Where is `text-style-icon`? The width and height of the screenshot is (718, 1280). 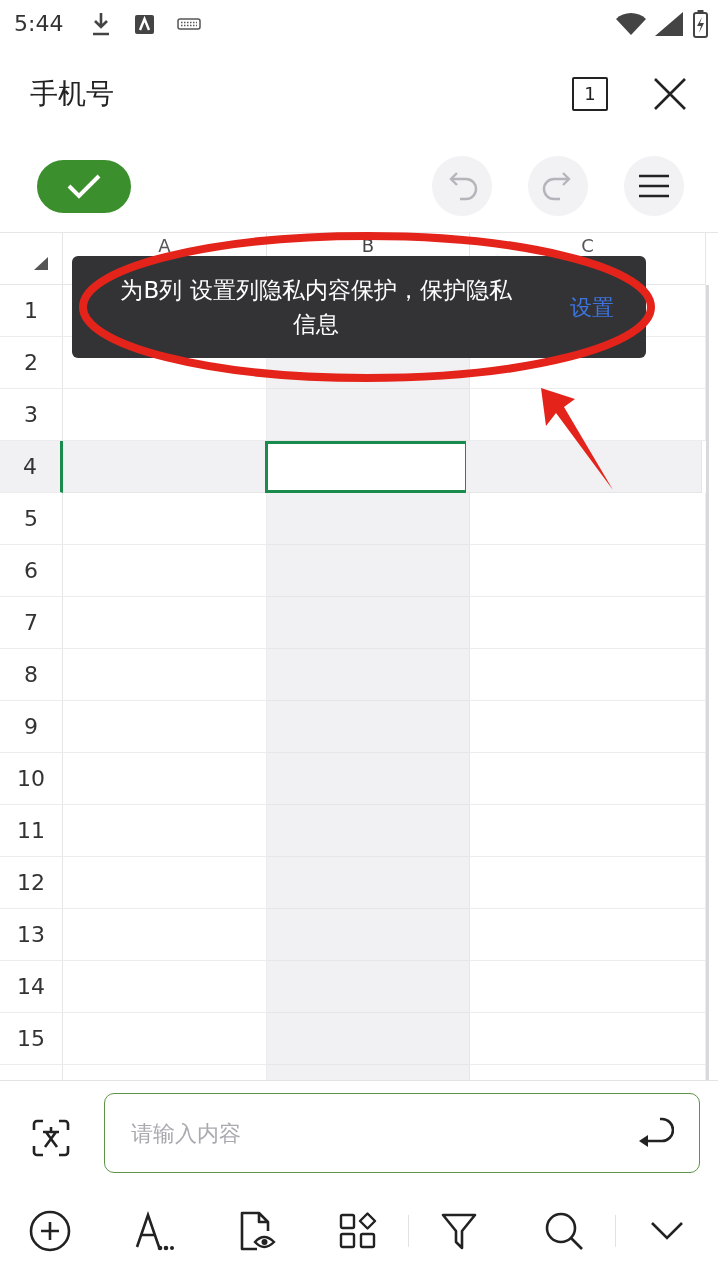
text-style-icon is located at coordinates (154, 1230).